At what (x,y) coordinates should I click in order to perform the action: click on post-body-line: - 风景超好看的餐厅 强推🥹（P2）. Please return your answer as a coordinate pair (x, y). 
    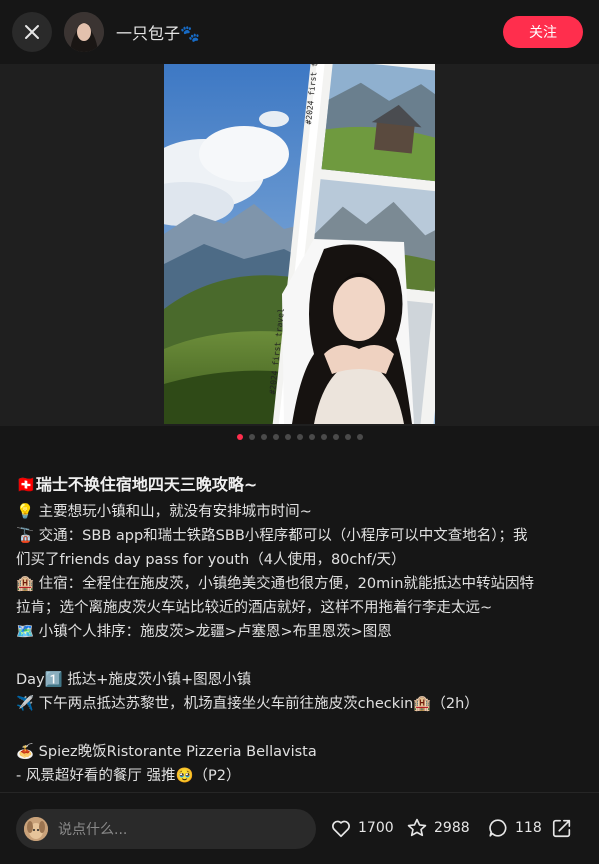
    Looking at the image, I should click on (128, 776).